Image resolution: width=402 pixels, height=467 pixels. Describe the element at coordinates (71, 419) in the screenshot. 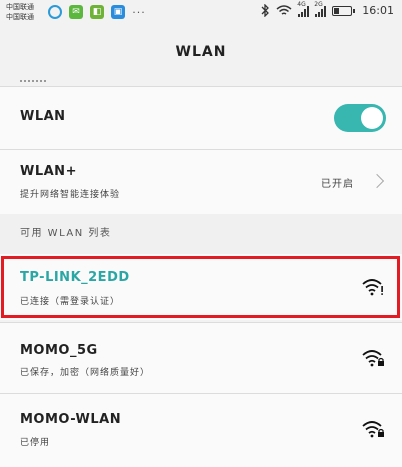

I see `network-ssid: MOMO-WLAN` at that location.